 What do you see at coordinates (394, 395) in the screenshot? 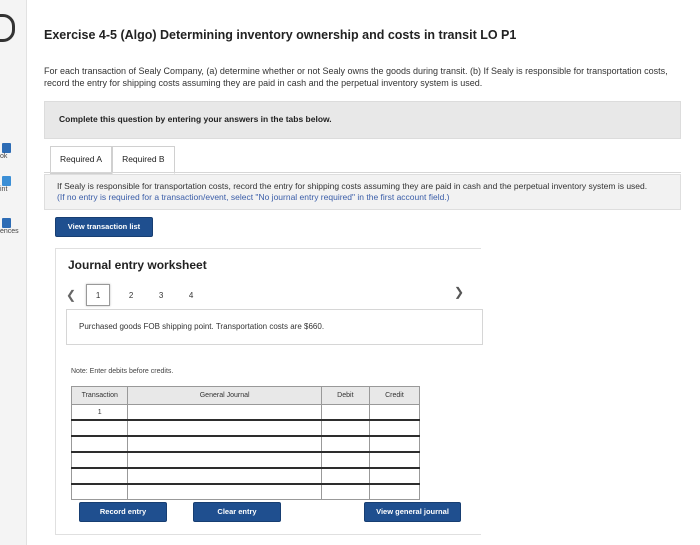
I see `col-credit: Credit` at bounding box center [394, 395].